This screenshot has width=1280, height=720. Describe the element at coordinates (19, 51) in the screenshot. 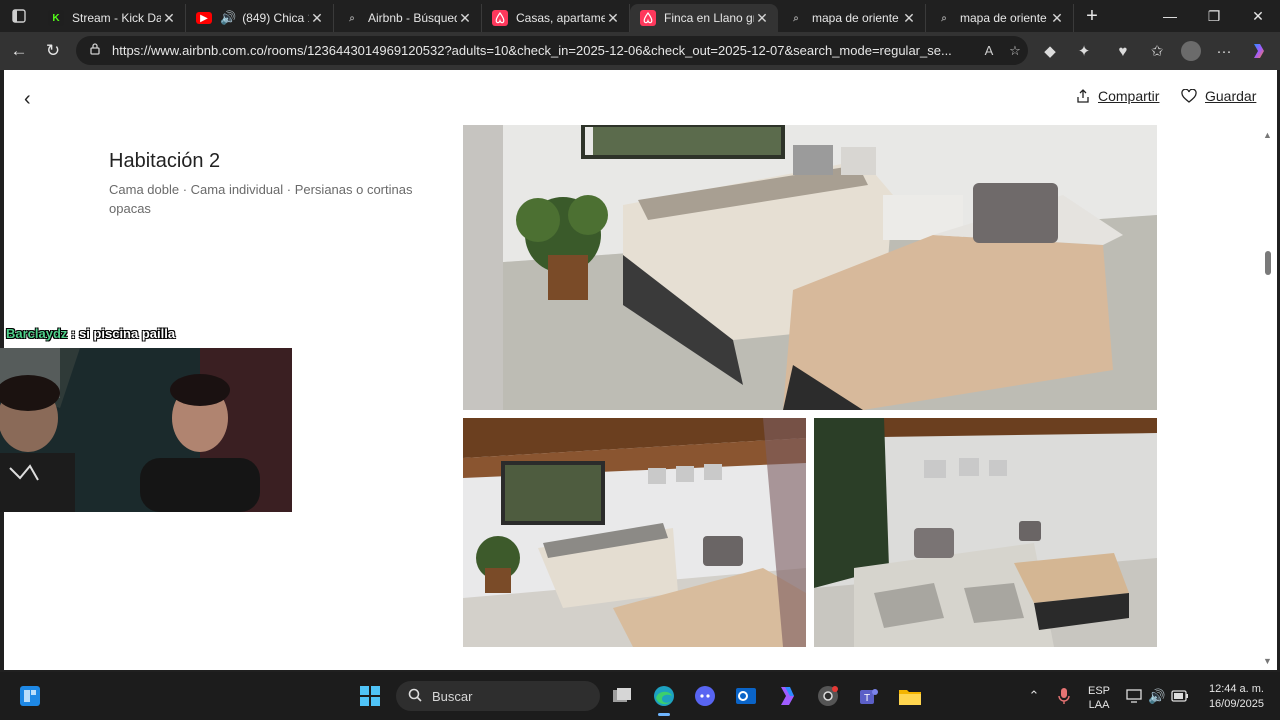

I see `back-arrow-icon: ←` at that location.